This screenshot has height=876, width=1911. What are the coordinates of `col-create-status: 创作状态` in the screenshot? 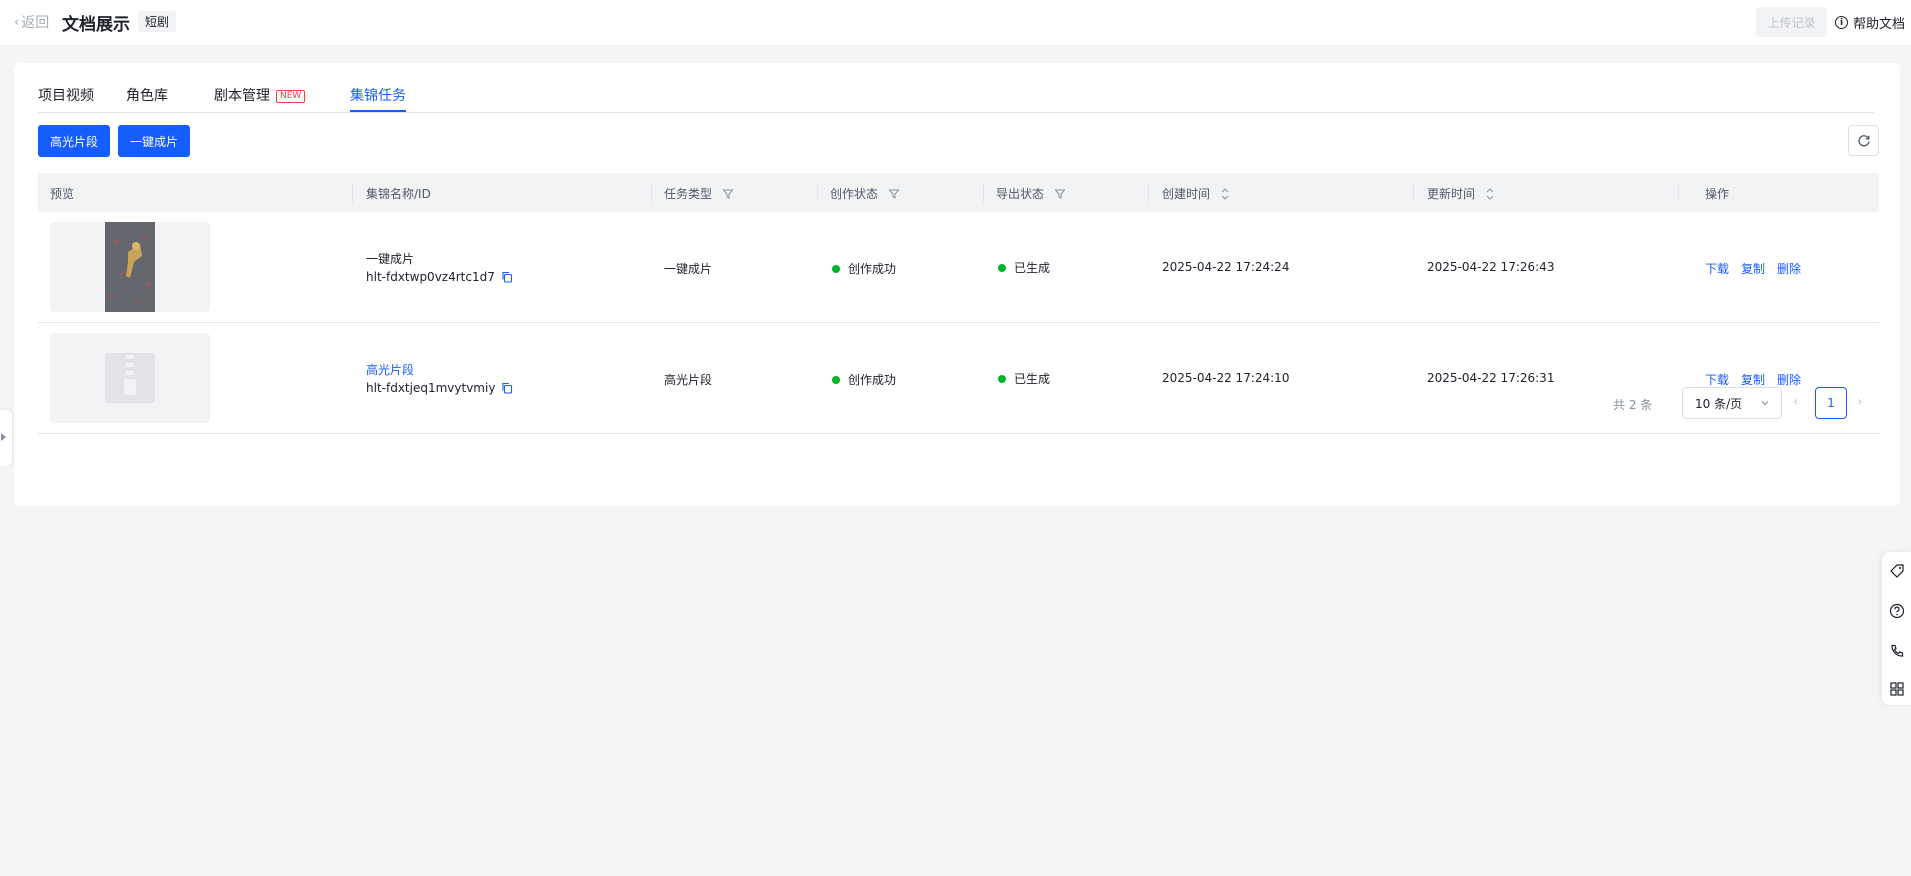 It's located at (865, 193).